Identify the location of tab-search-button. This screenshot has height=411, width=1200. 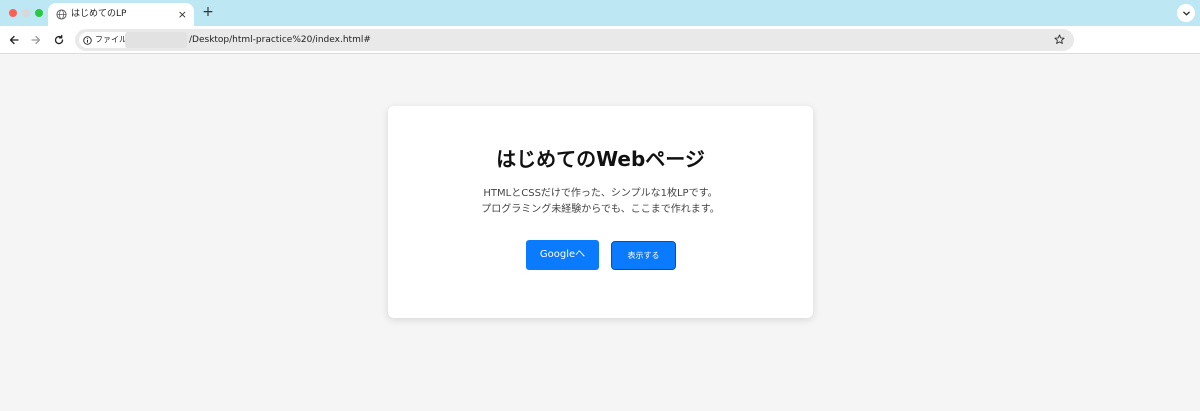
(1186, 13).